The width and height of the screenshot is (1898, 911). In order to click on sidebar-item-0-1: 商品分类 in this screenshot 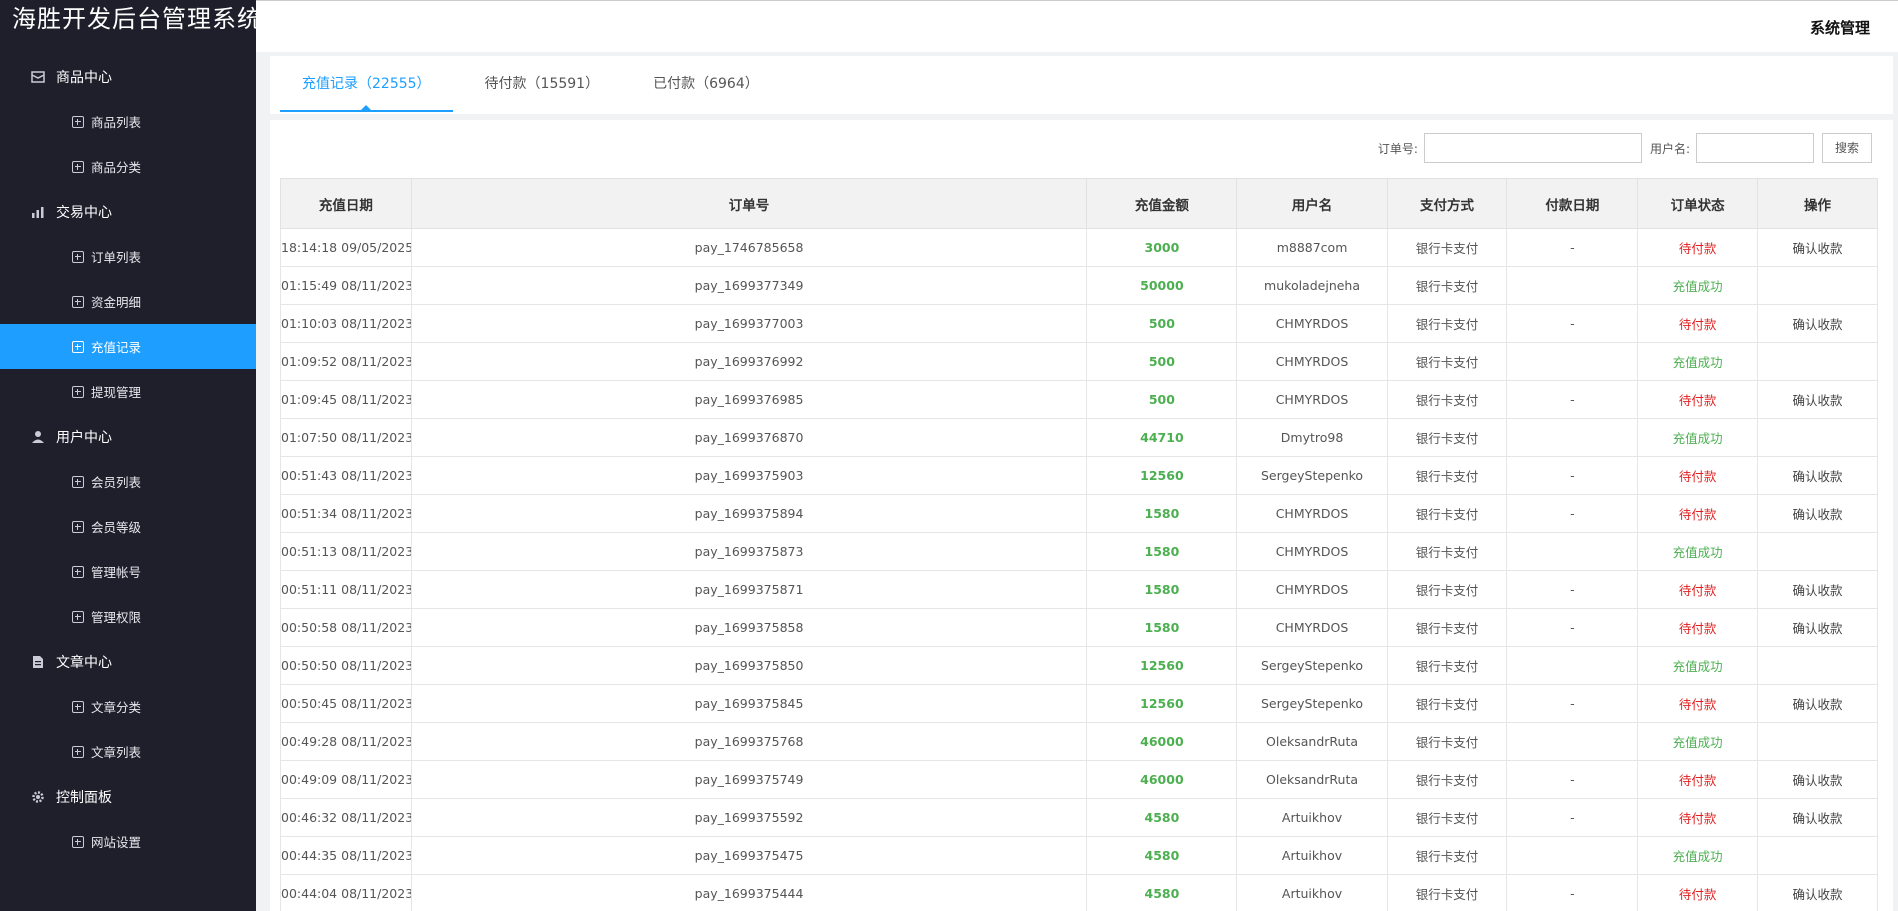, I will do `click(128, 166)`.